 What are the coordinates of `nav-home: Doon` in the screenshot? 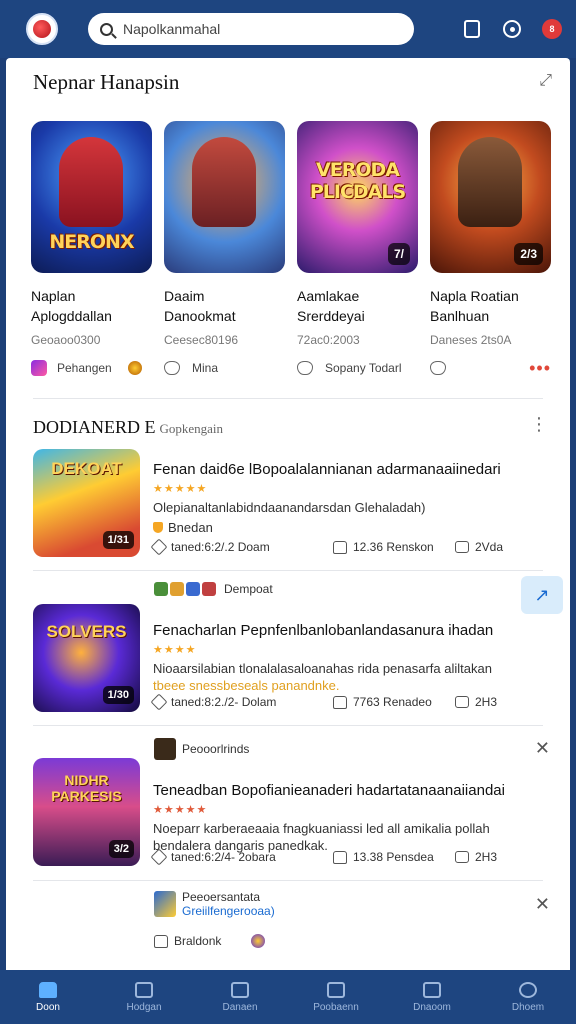 It's located at (48, 997).